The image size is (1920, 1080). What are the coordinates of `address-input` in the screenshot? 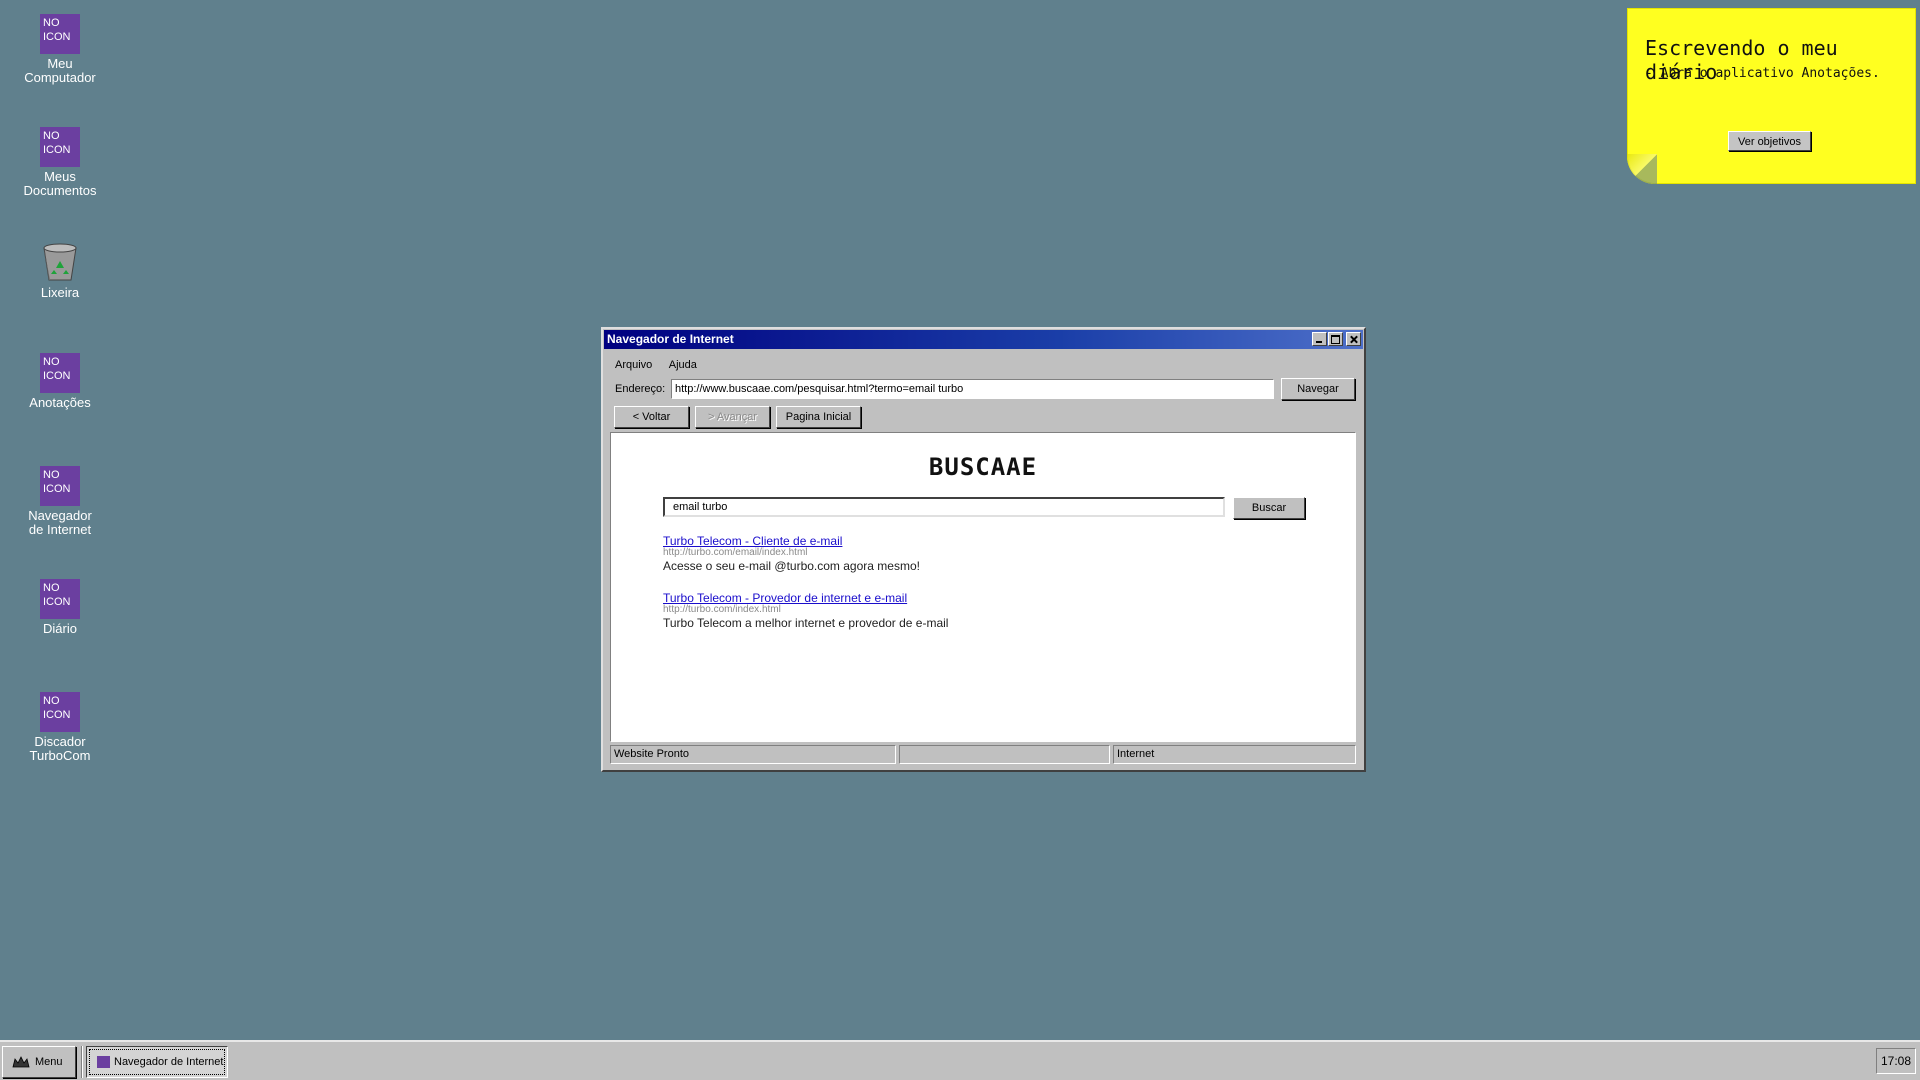 It's located at (972, 389).